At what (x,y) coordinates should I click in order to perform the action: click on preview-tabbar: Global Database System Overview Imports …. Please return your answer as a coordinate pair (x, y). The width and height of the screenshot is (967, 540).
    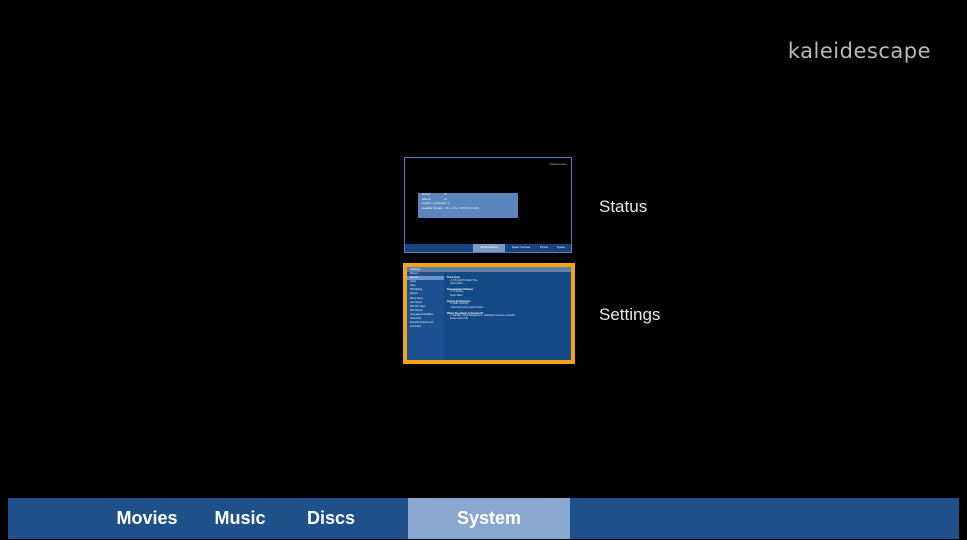
    Looking at the image, I should click on (488, 248).